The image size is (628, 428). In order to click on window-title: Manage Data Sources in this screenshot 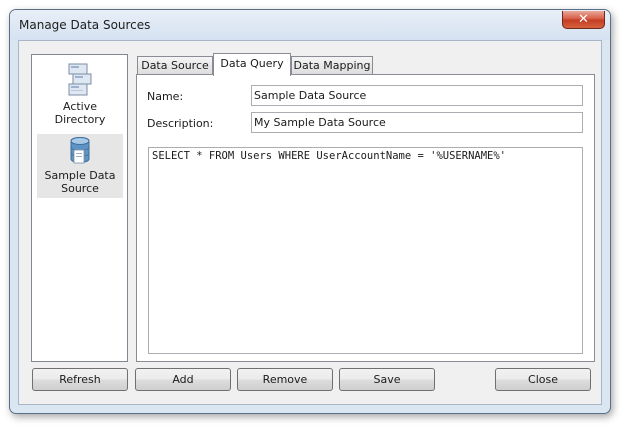, I will do `click(85, 25)`.